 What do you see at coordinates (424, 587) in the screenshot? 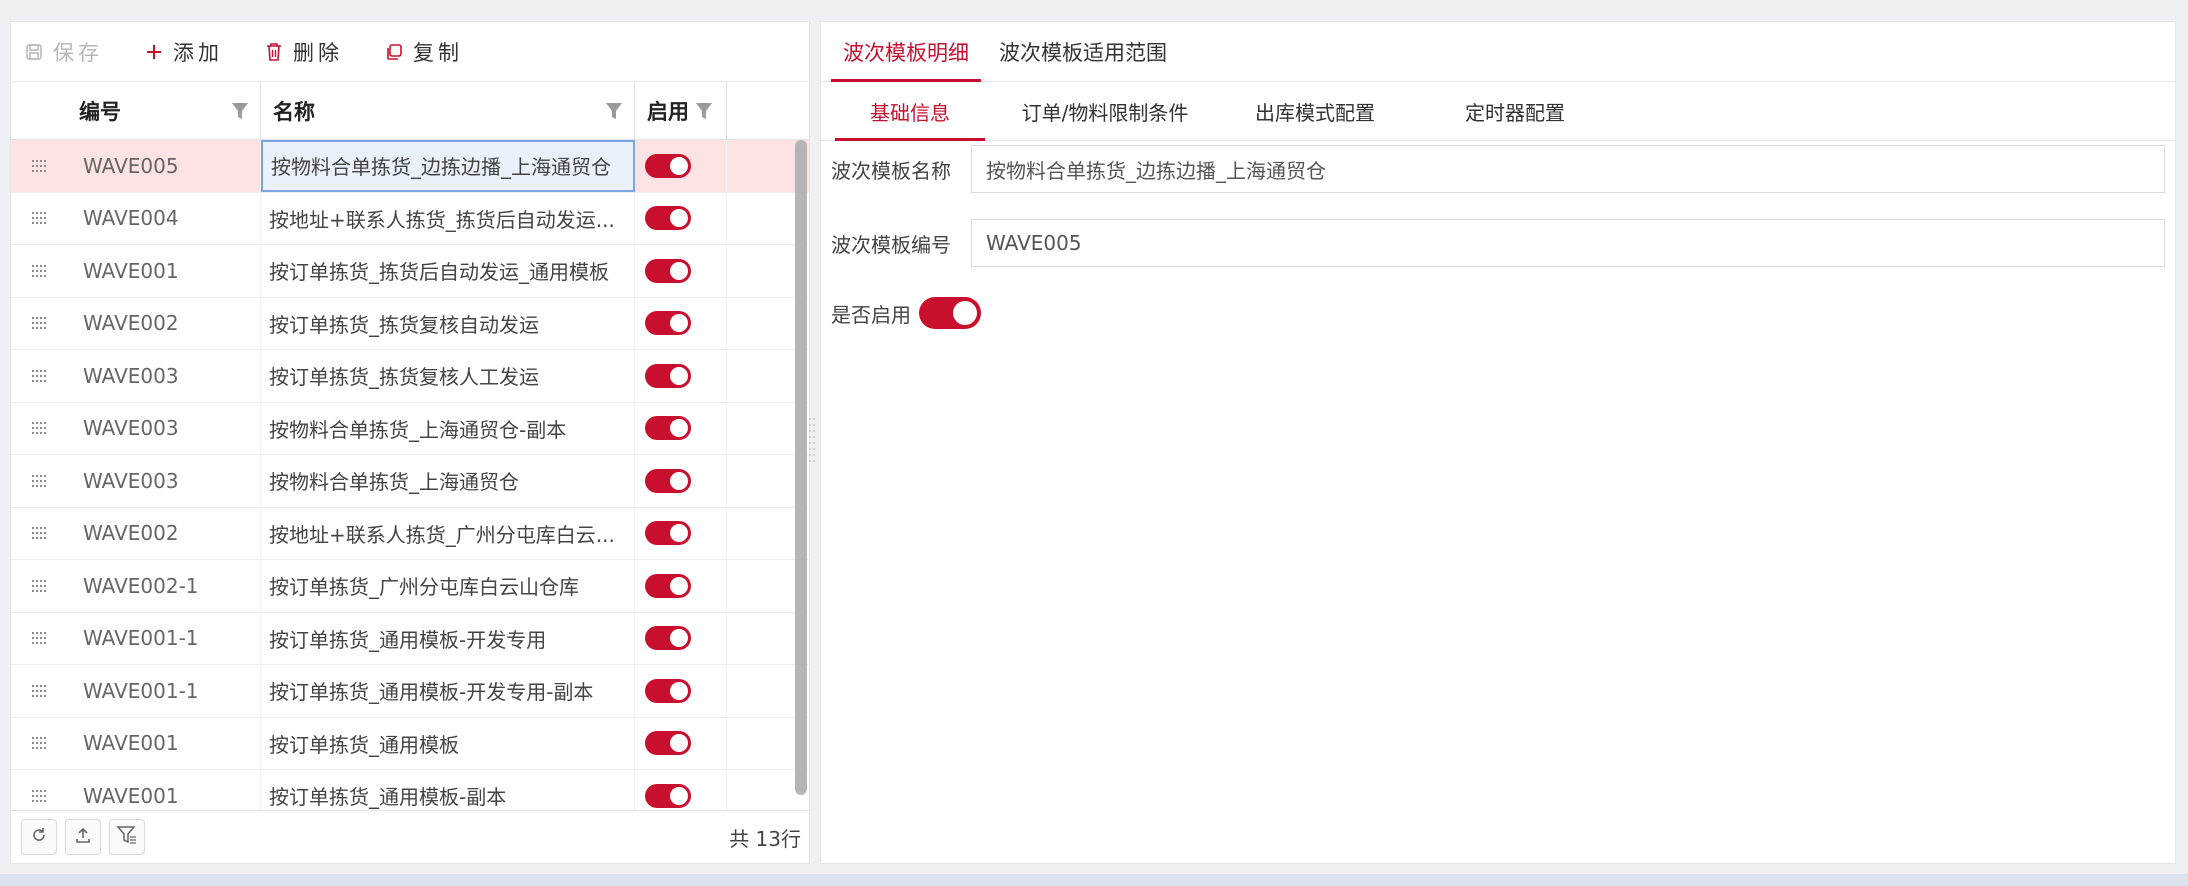
I see `cell-name-text: 按订单拣货_广州分屯库白云山仓库` at bounding box center [424, 587].